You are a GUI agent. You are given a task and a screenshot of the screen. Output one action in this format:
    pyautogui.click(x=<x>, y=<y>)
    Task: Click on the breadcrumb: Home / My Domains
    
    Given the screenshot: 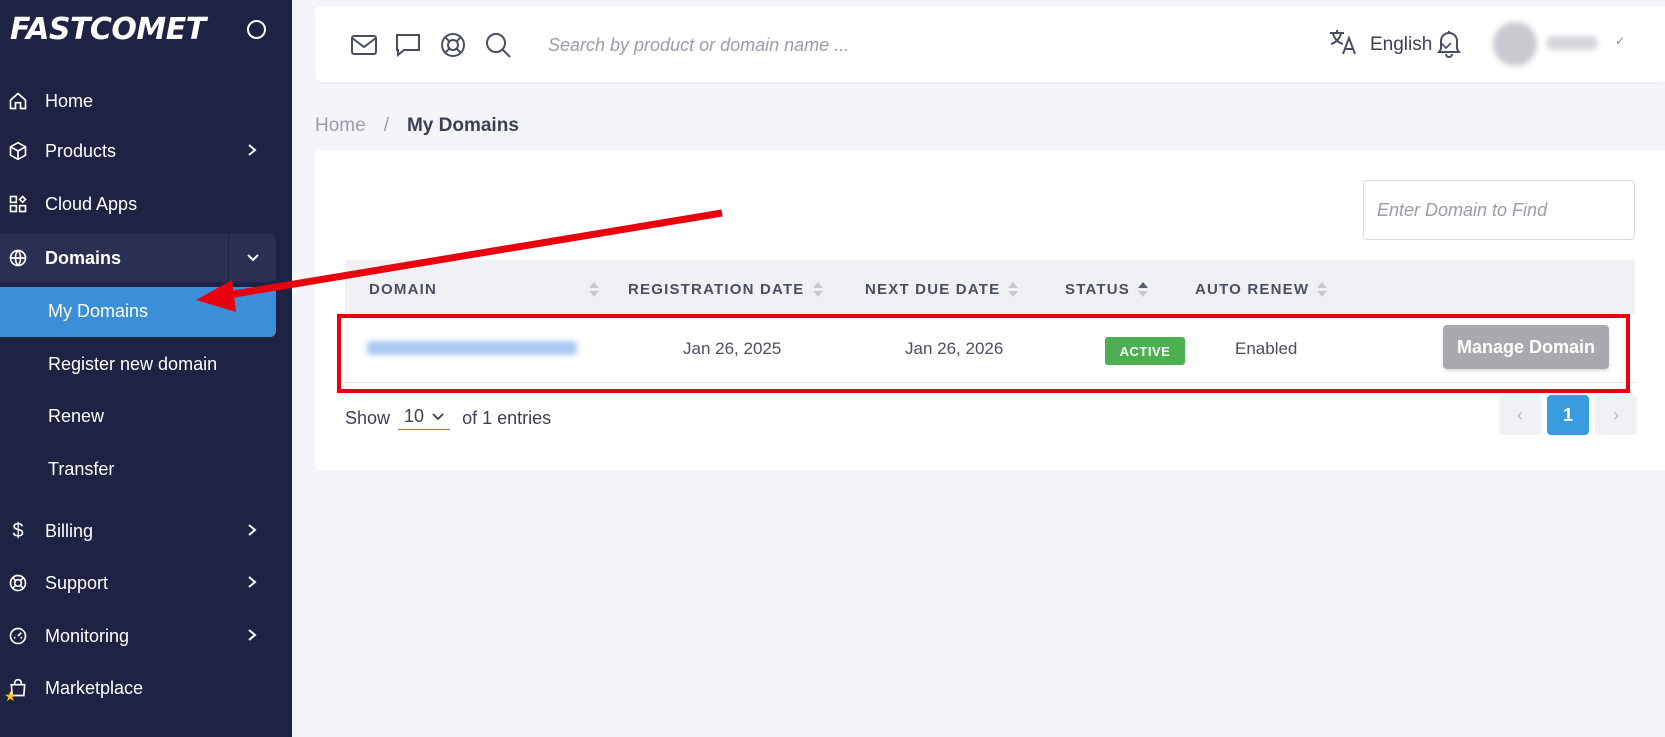 What is the action you would take?
    pyautogui.click(x=417, y=126)
    